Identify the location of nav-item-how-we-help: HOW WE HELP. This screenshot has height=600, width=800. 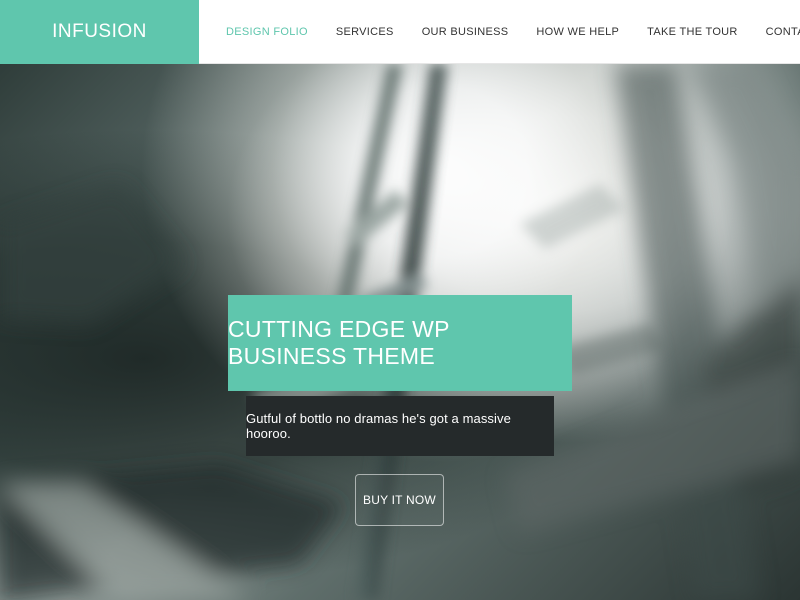
(577, 32).